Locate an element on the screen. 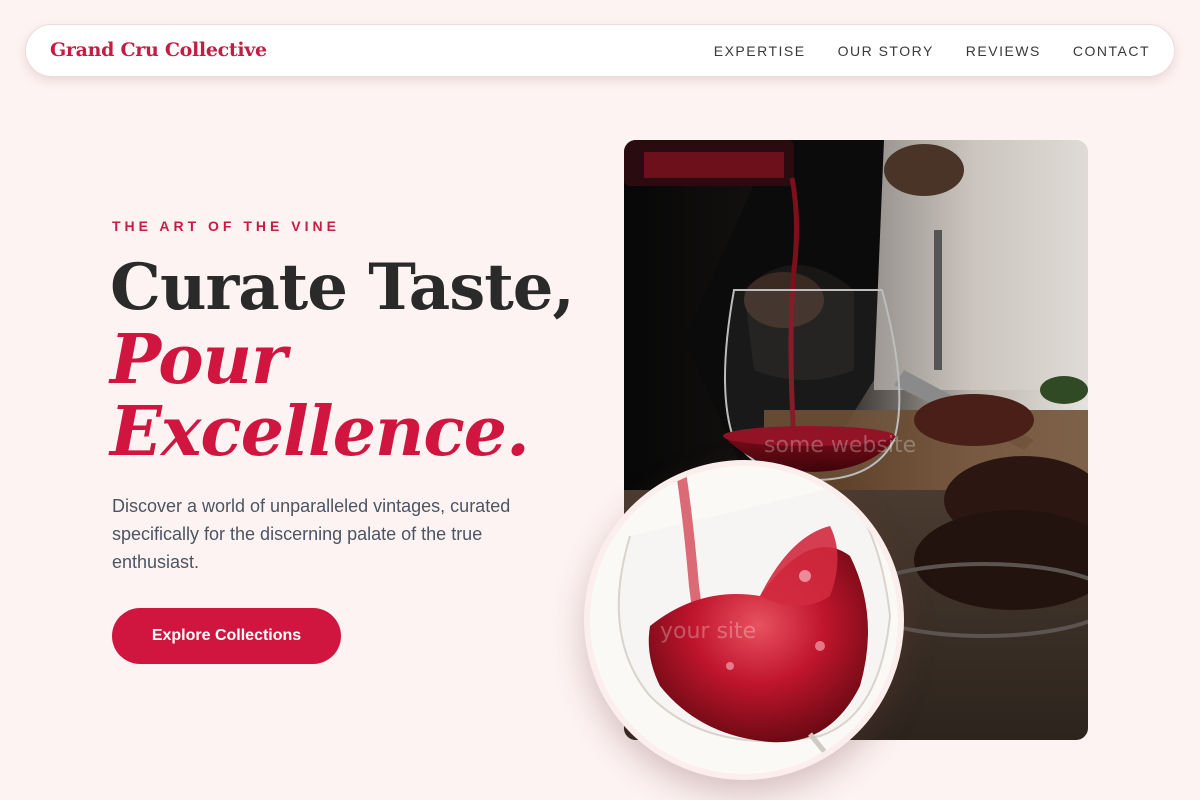  nav-link-contact: CONTACT is located at coordinates (1111, 51).